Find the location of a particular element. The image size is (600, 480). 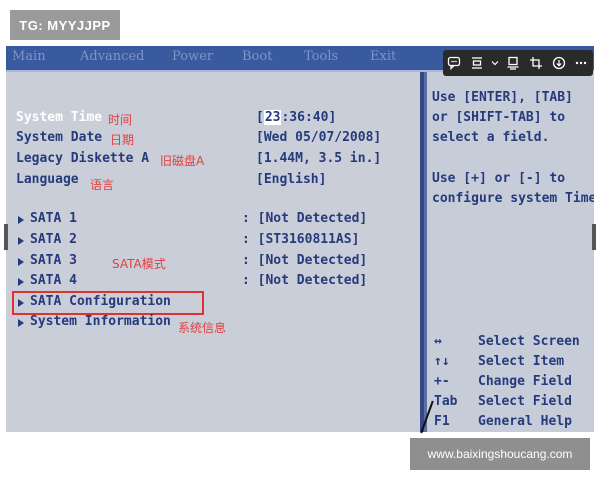

sata3-label: SATA 3 is located at coordinates (53, 260).